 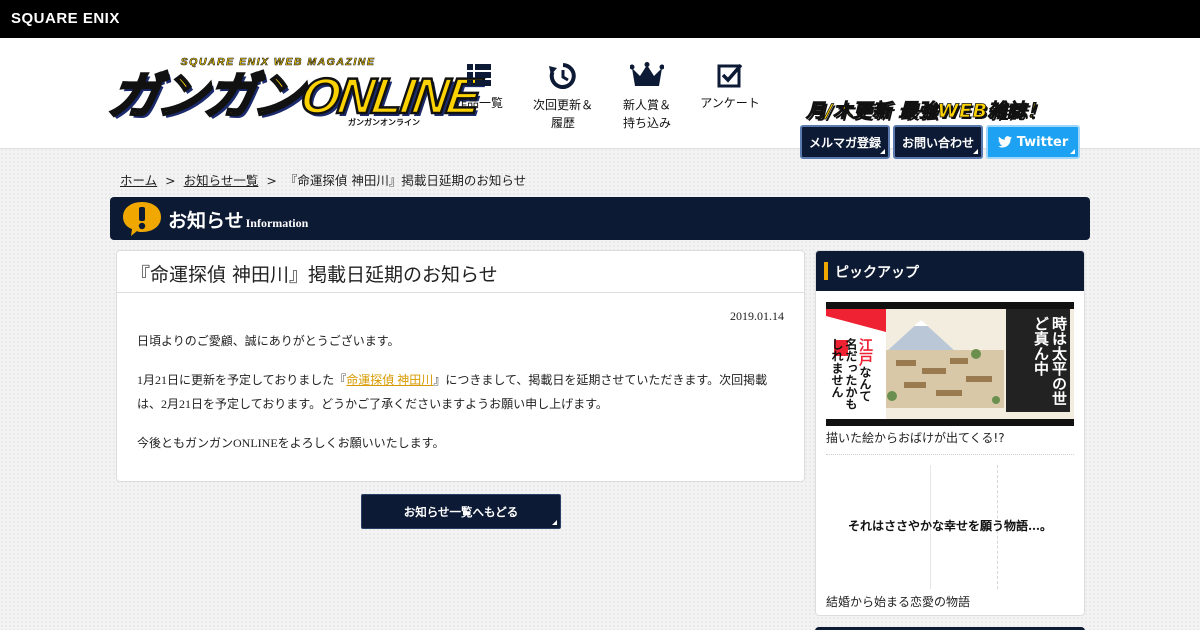 What do you see at coordinates (950, 437) in the screenshot?
I see `pickup-caption-1: 描いた絵からおばけが出てくる!?` at bounding box center [950, 437].